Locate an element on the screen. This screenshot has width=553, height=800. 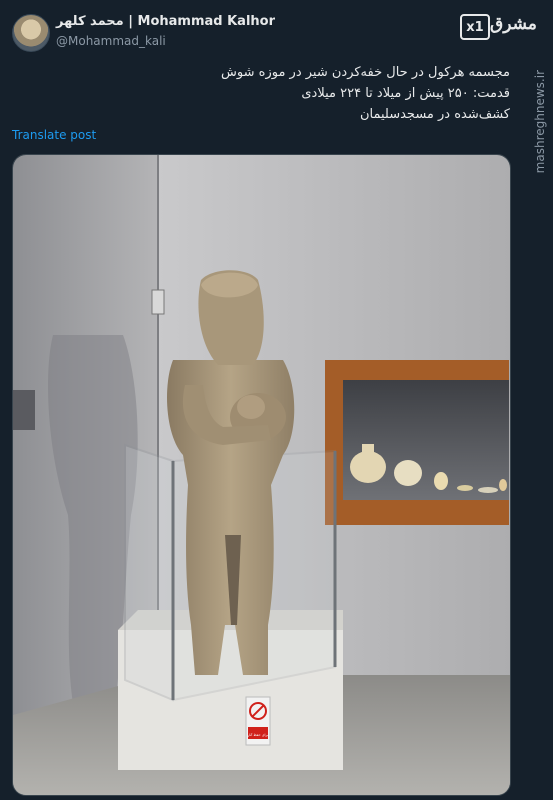
translate-post-link: Translate post is located at coordinates (54, 135).